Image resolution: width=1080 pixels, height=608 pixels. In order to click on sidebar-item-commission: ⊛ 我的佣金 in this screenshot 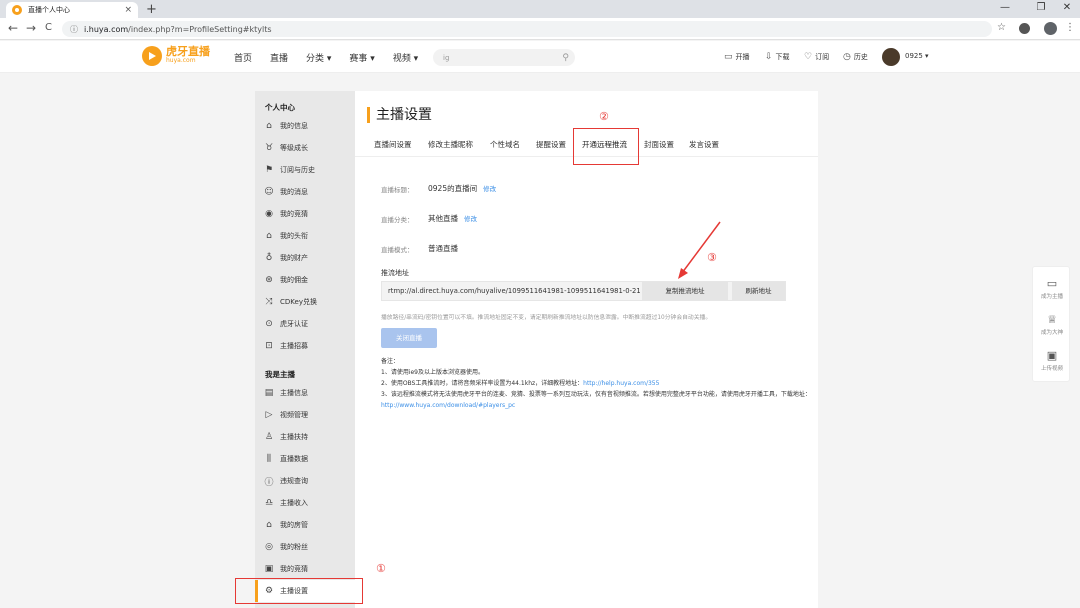, I will do `click(285, 280)`.